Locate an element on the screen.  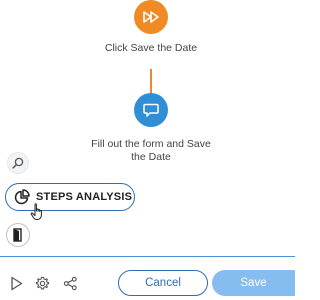
steps-analysis-label: STEPS ANALYSIS is located at coordinates (84, 197).